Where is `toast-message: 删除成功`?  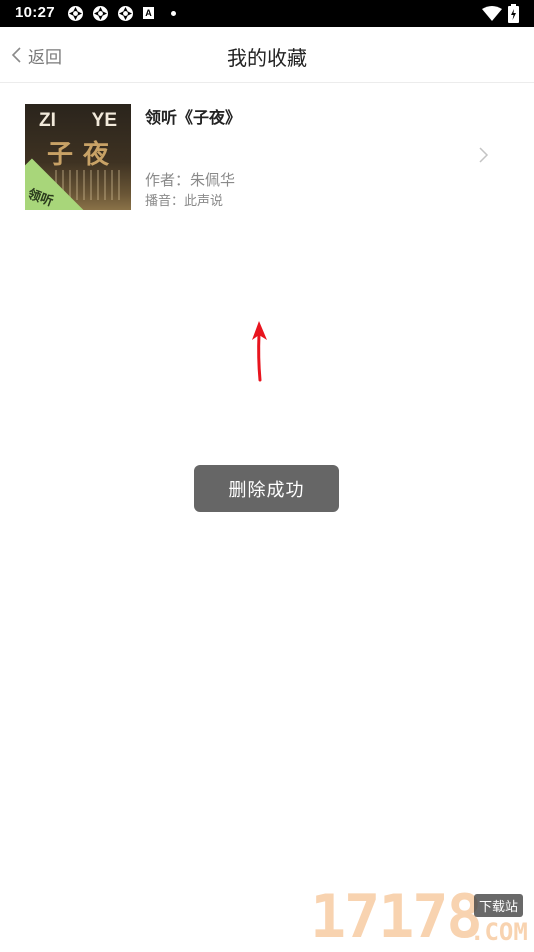
toast-message: 删除成功 is located at coordinates (266, 488).